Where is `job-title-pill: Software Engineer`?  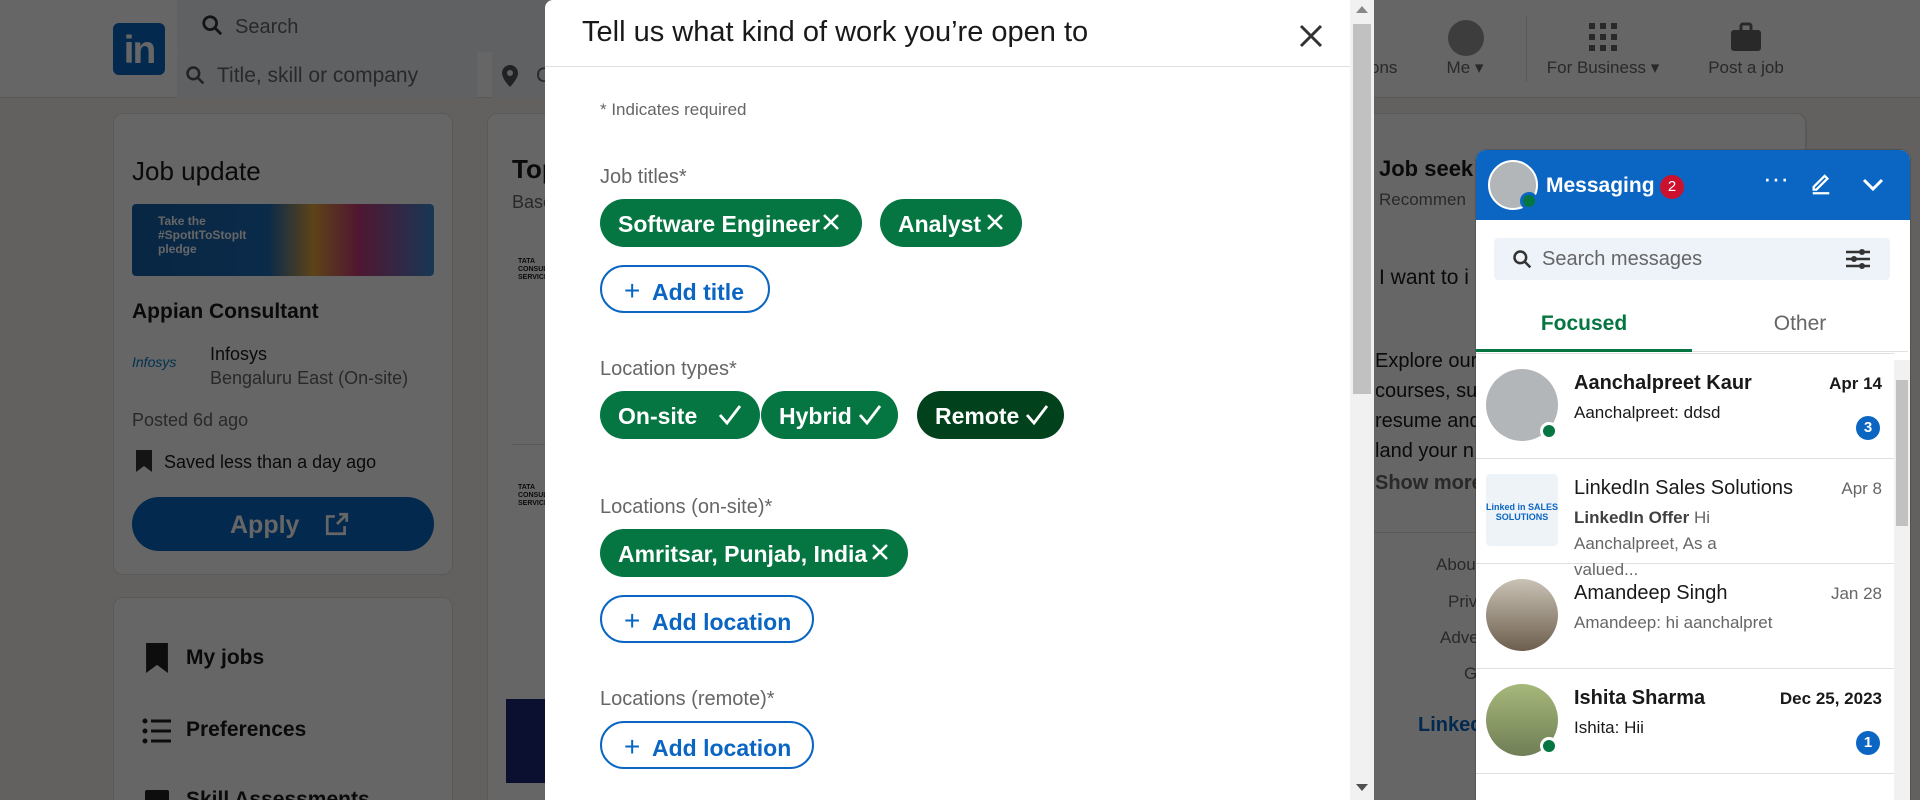
job-title-pill: Software Engineer is located at coordinates (731, 223).